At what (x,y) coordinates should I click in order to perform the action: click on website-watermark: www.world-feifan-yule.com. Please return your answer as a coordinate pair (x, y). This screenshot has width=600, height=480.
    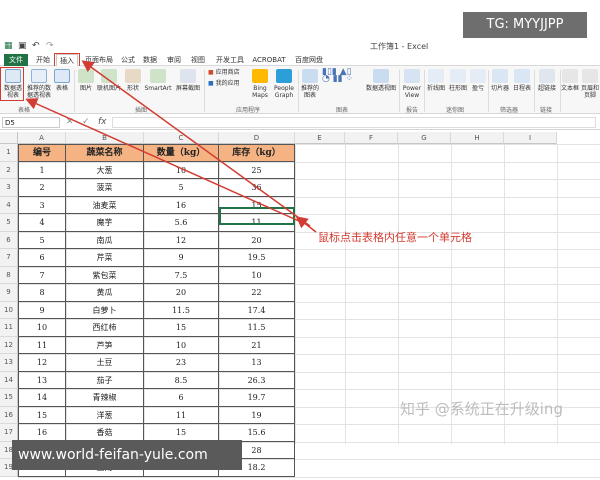
    Looking at the image, I should click on (127, 455).